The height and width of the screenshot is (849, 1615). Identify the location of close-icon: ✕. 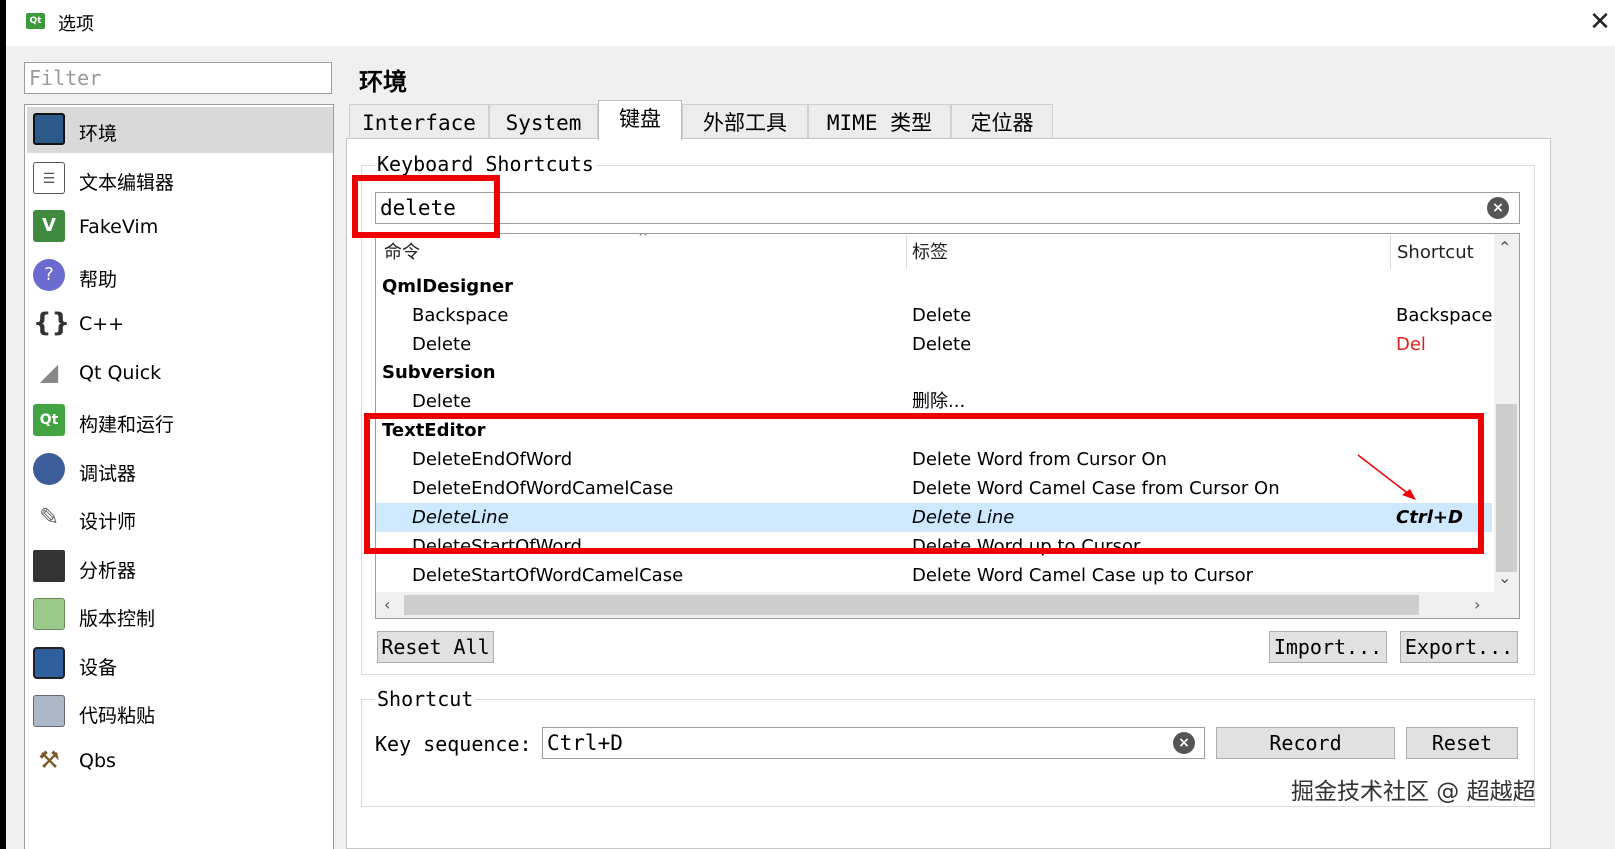
(1599, 22).